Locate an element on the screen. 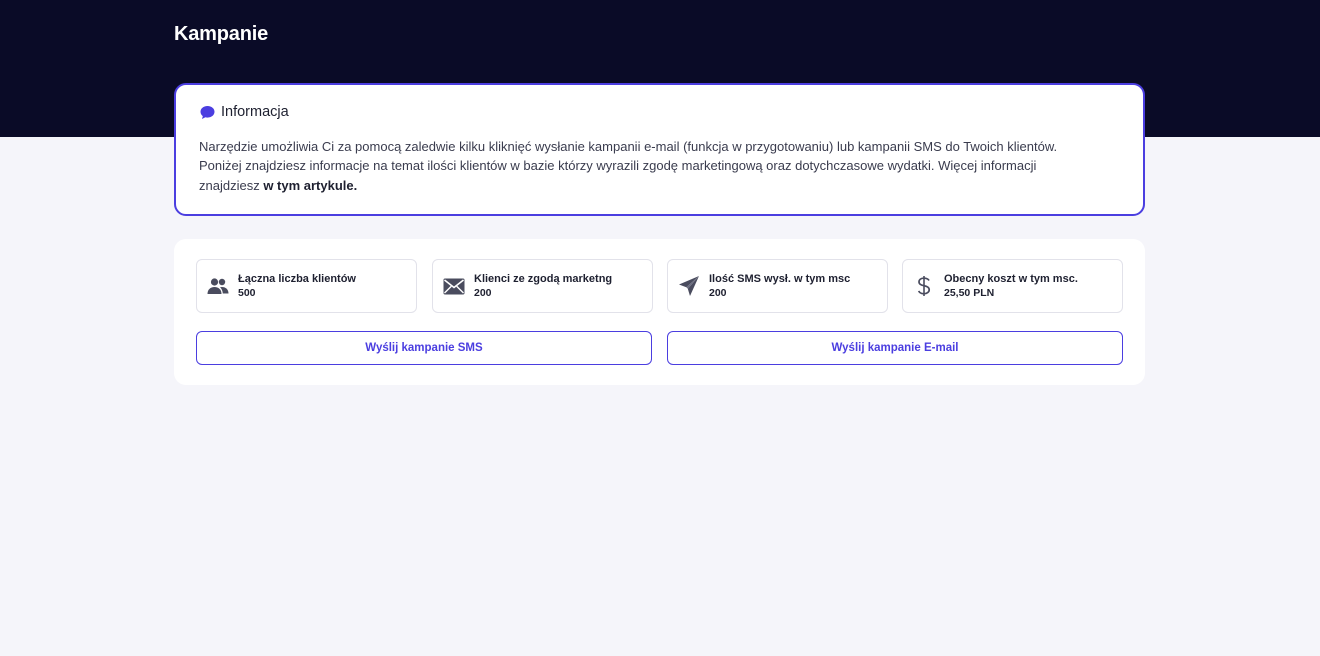  info-header: Informacja is located at coordinates (659, 112).